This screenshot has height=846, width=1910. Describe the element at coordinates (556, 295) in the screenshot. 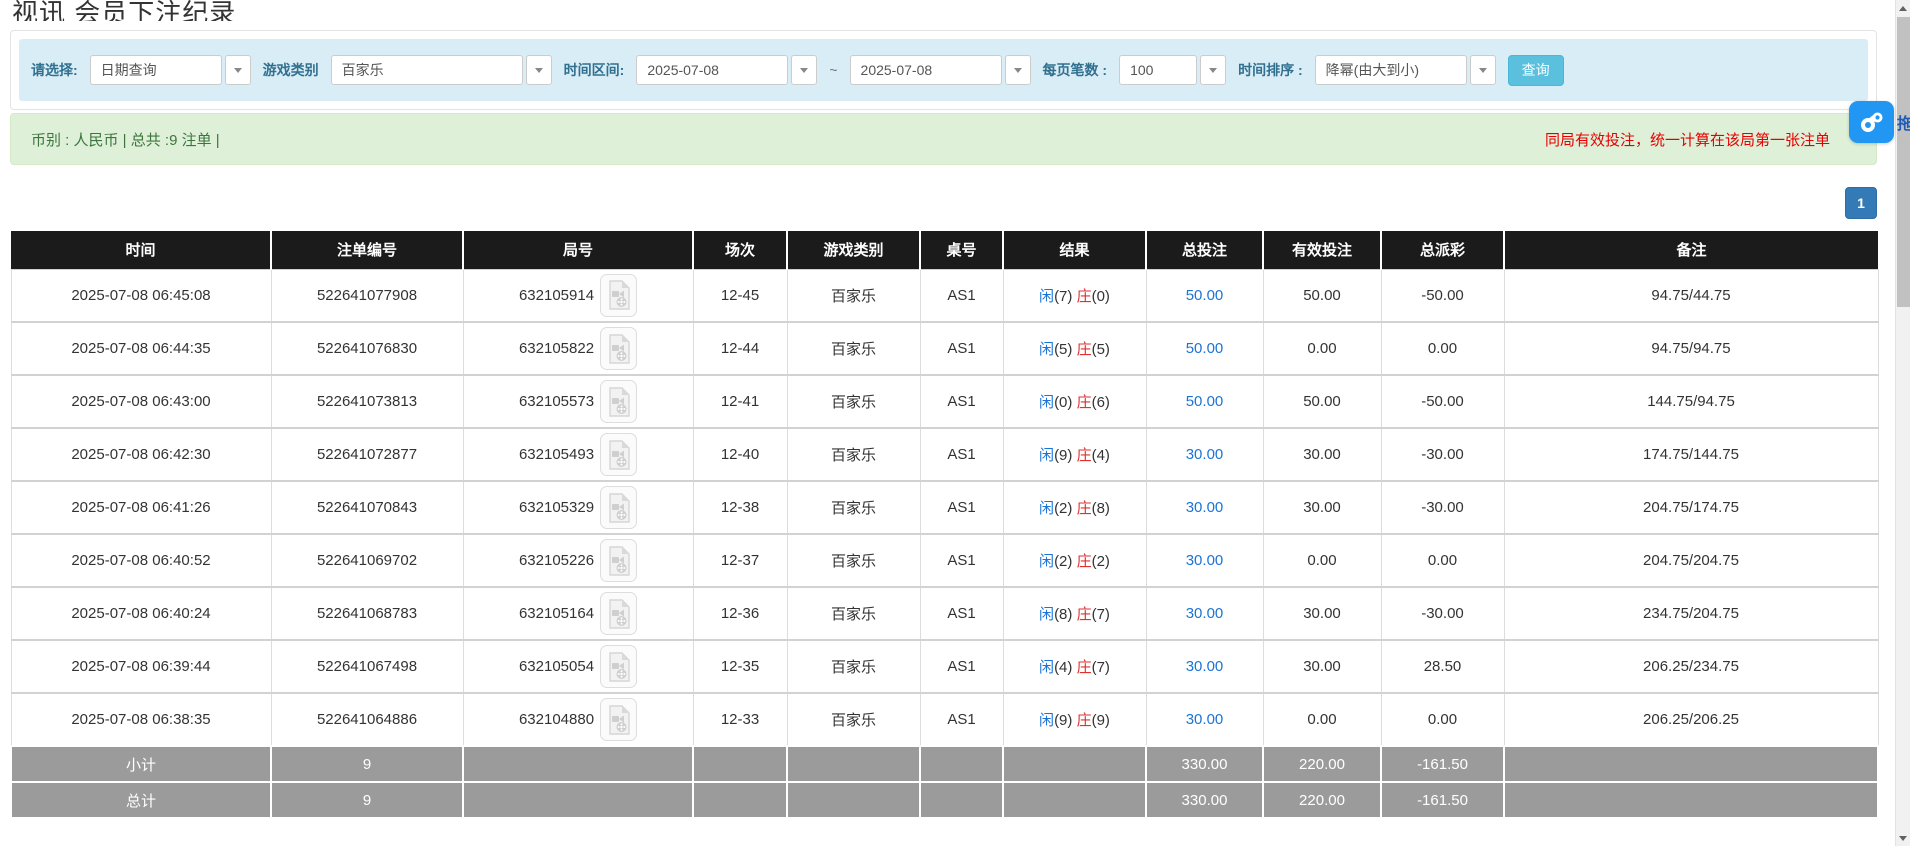

I see `round-id-text: 632105914` at that location.